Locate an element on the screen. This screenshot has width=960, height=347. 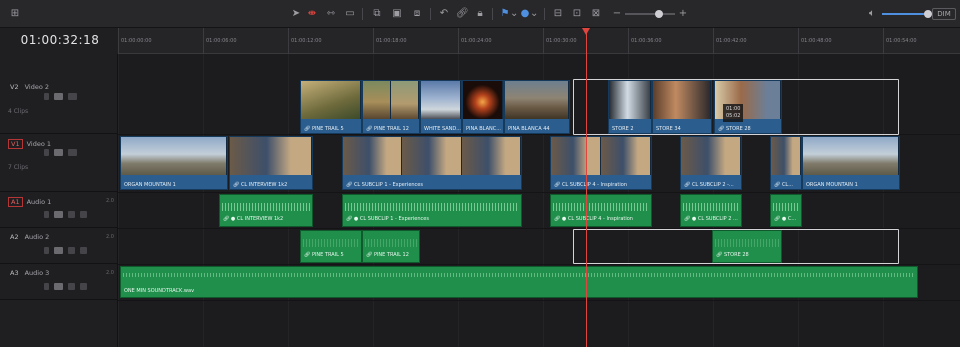
replace-clip-icon: ⧈ is located at coordinates (417, 14).